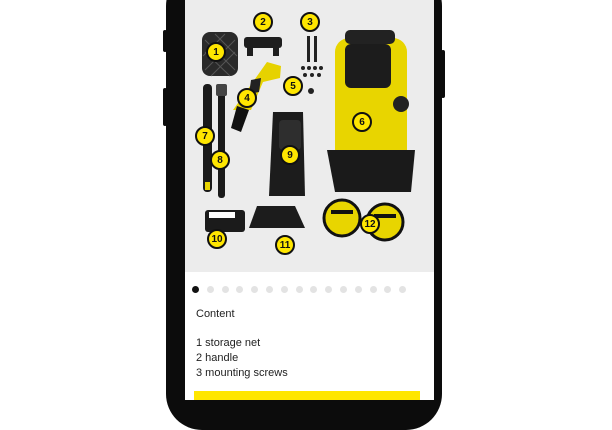  I want to click on callout-badge: 8, so click(220, 160).